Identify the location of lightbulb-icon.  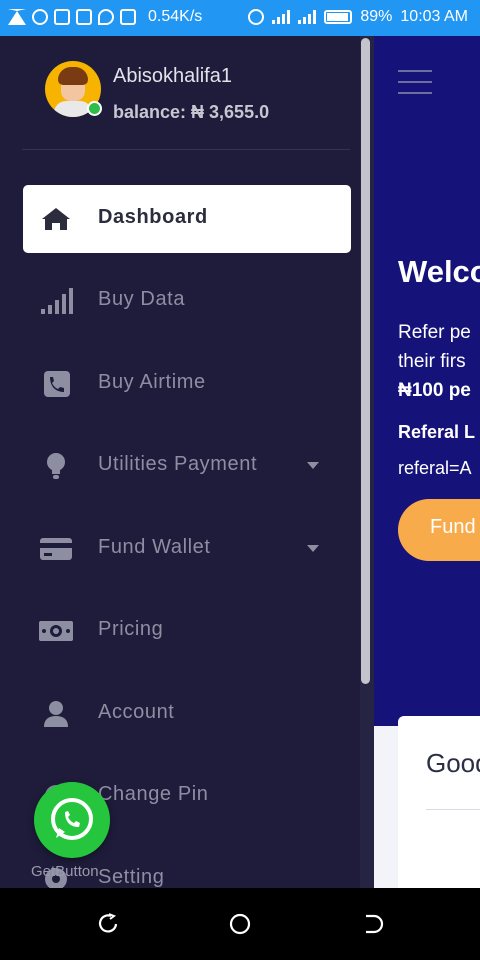
(56, 466).